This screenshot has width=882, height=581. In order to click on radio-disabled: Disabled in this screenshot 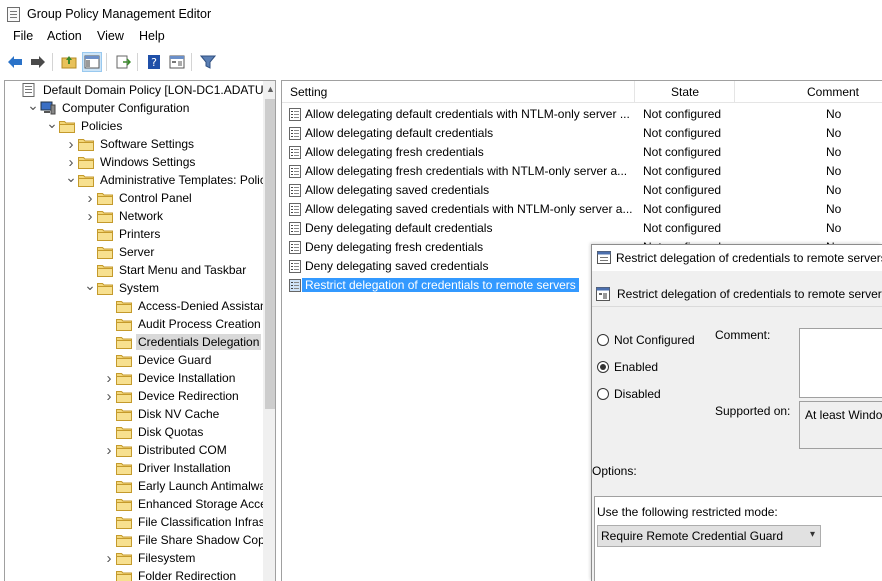, I will do `click(629, 394)`.